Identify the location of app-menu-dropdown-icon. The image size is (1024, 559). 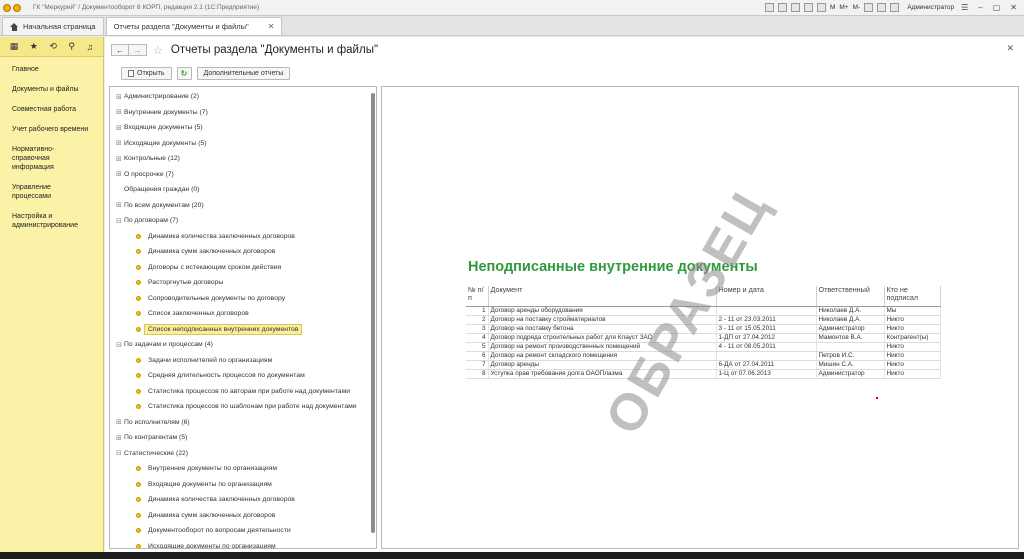
(17, 7).